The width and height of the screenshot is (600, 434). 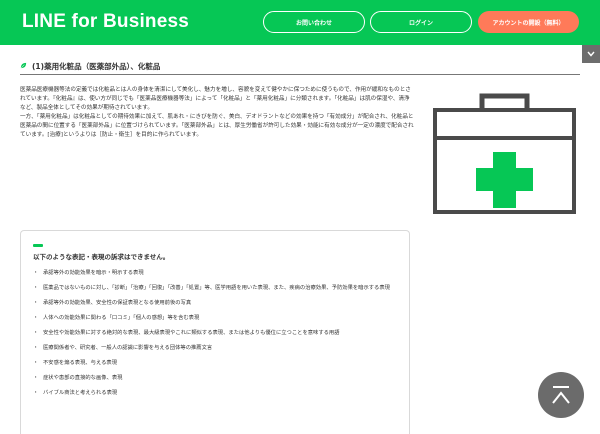 What do you see at coordinates (219, 363) in the screenshot?
I see `list-item: 不安感を煽る表現、与える表現` at bounding box center [219, 363].